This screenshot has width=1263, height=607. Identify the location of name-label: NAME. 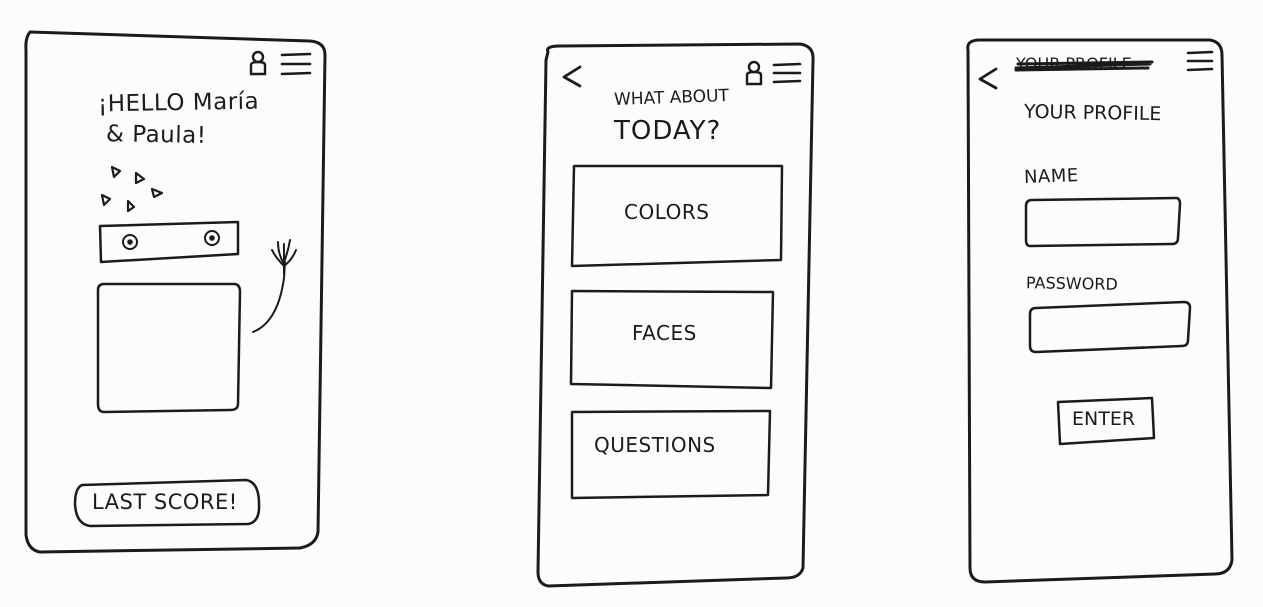
(1051, 176).